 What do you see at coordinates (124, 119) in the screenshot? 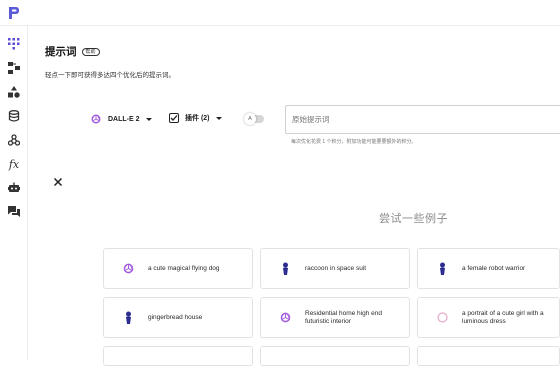
I see `model-label: DALL-E 2` at bounding box center [124, 119].